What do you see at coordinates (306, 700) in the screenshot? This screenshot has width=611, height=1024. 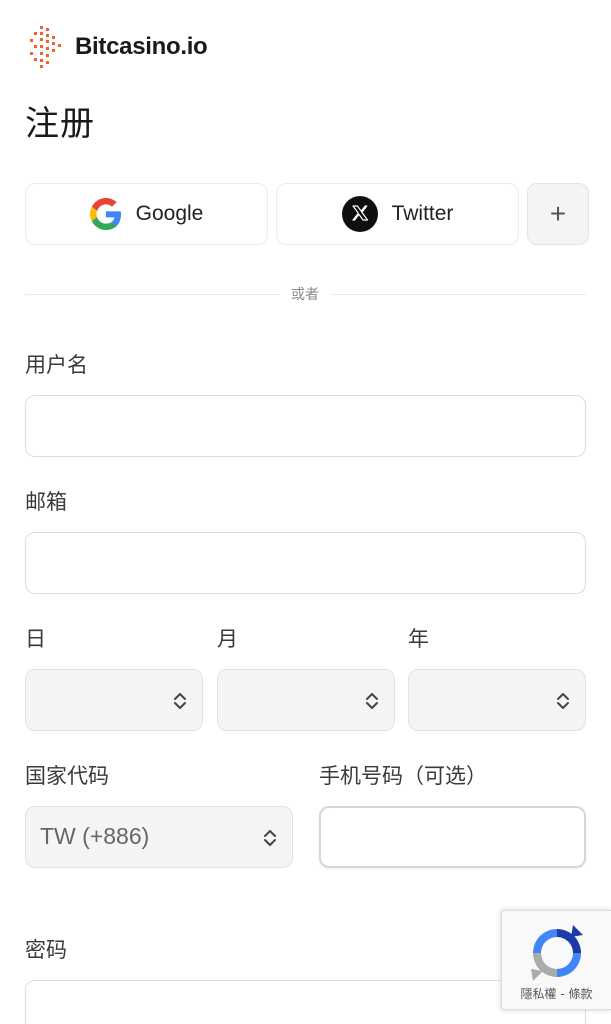 I see `month-select` at bounding box center [306, 700].